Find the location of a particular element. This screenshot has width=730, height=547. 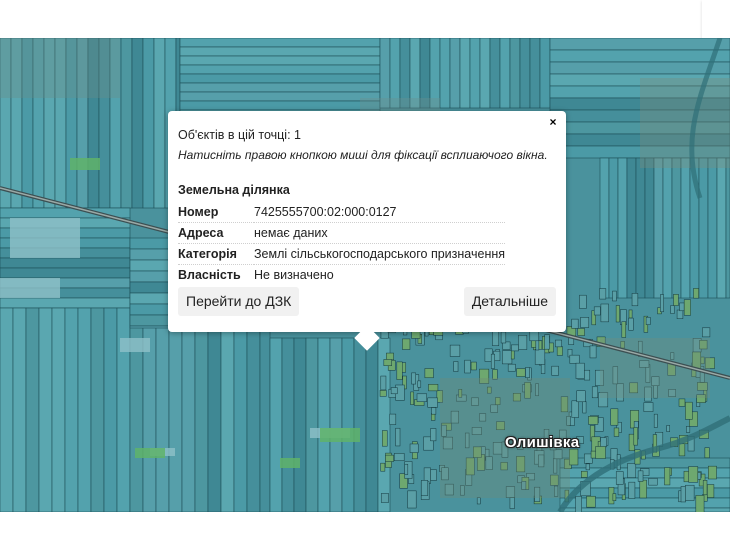

terrain-patch is located at coordinates (60, 68).